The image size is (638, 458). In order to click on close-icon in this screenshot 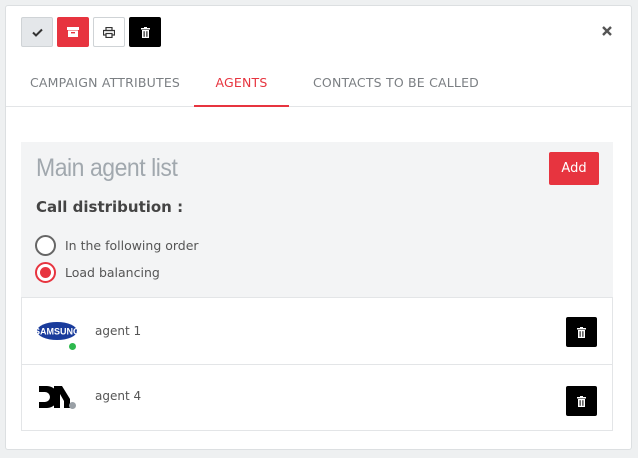, I will do `click(607, 31)`.